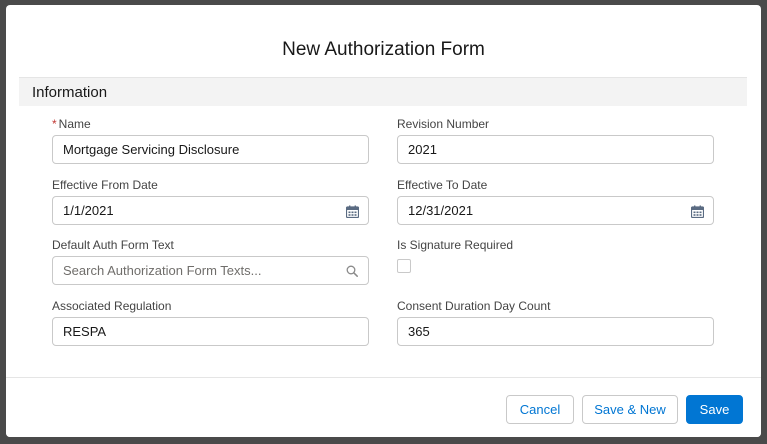  What do you see at coordinates (555, 255) in the screenshot?
I see `is-signature-required-field: Is Signature Required` at bounding box center [555, 255].